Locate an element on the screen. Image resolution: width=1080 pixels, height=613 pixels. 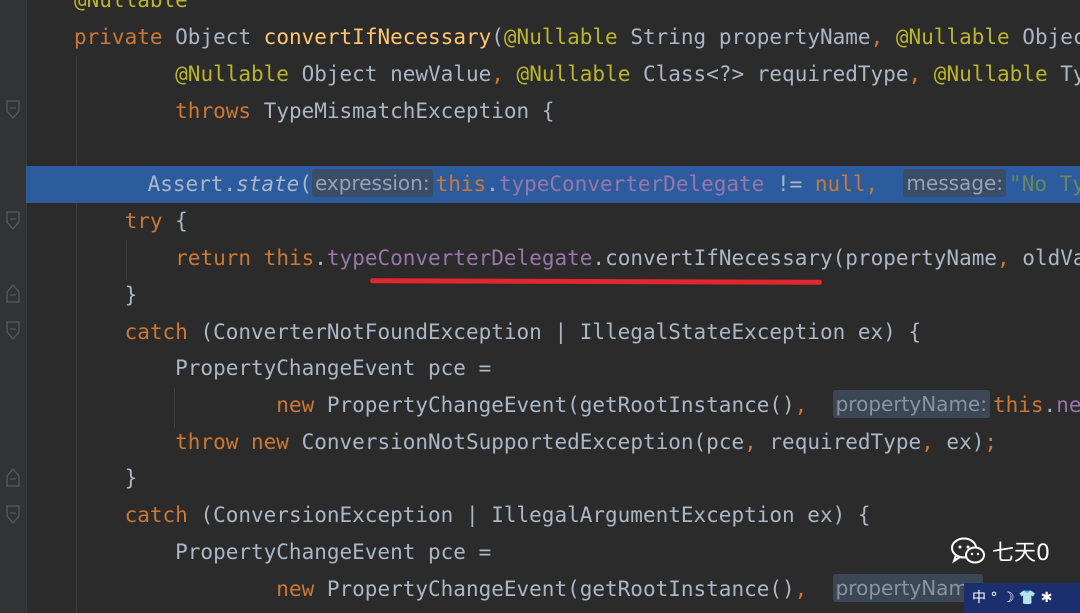
parameter-hint: propertyName is located at coordinates (908, 588).